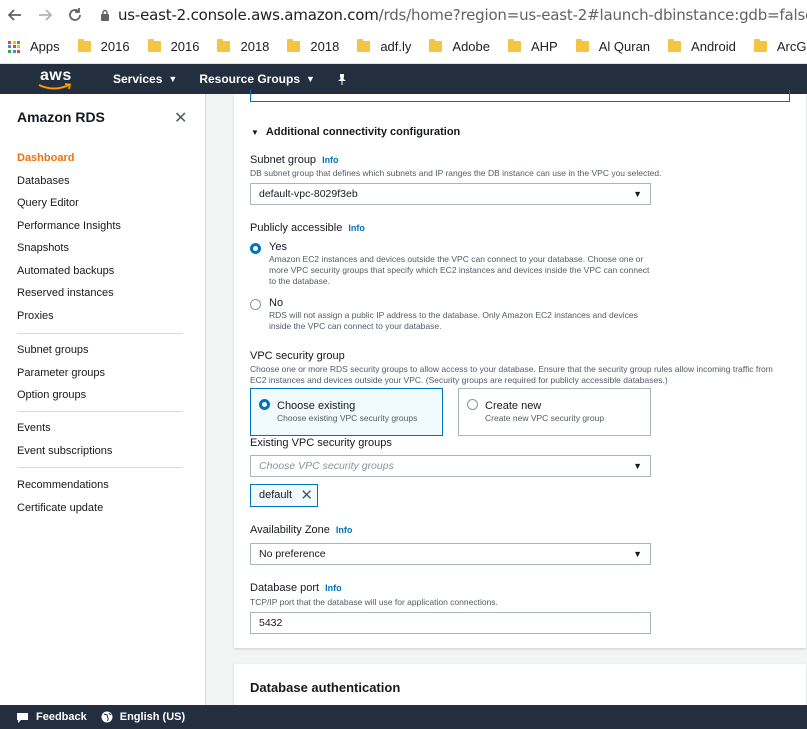 This screenshot has width=807, height=729. I want to click on bookmark-label: adf.ly, so click(396, 46).